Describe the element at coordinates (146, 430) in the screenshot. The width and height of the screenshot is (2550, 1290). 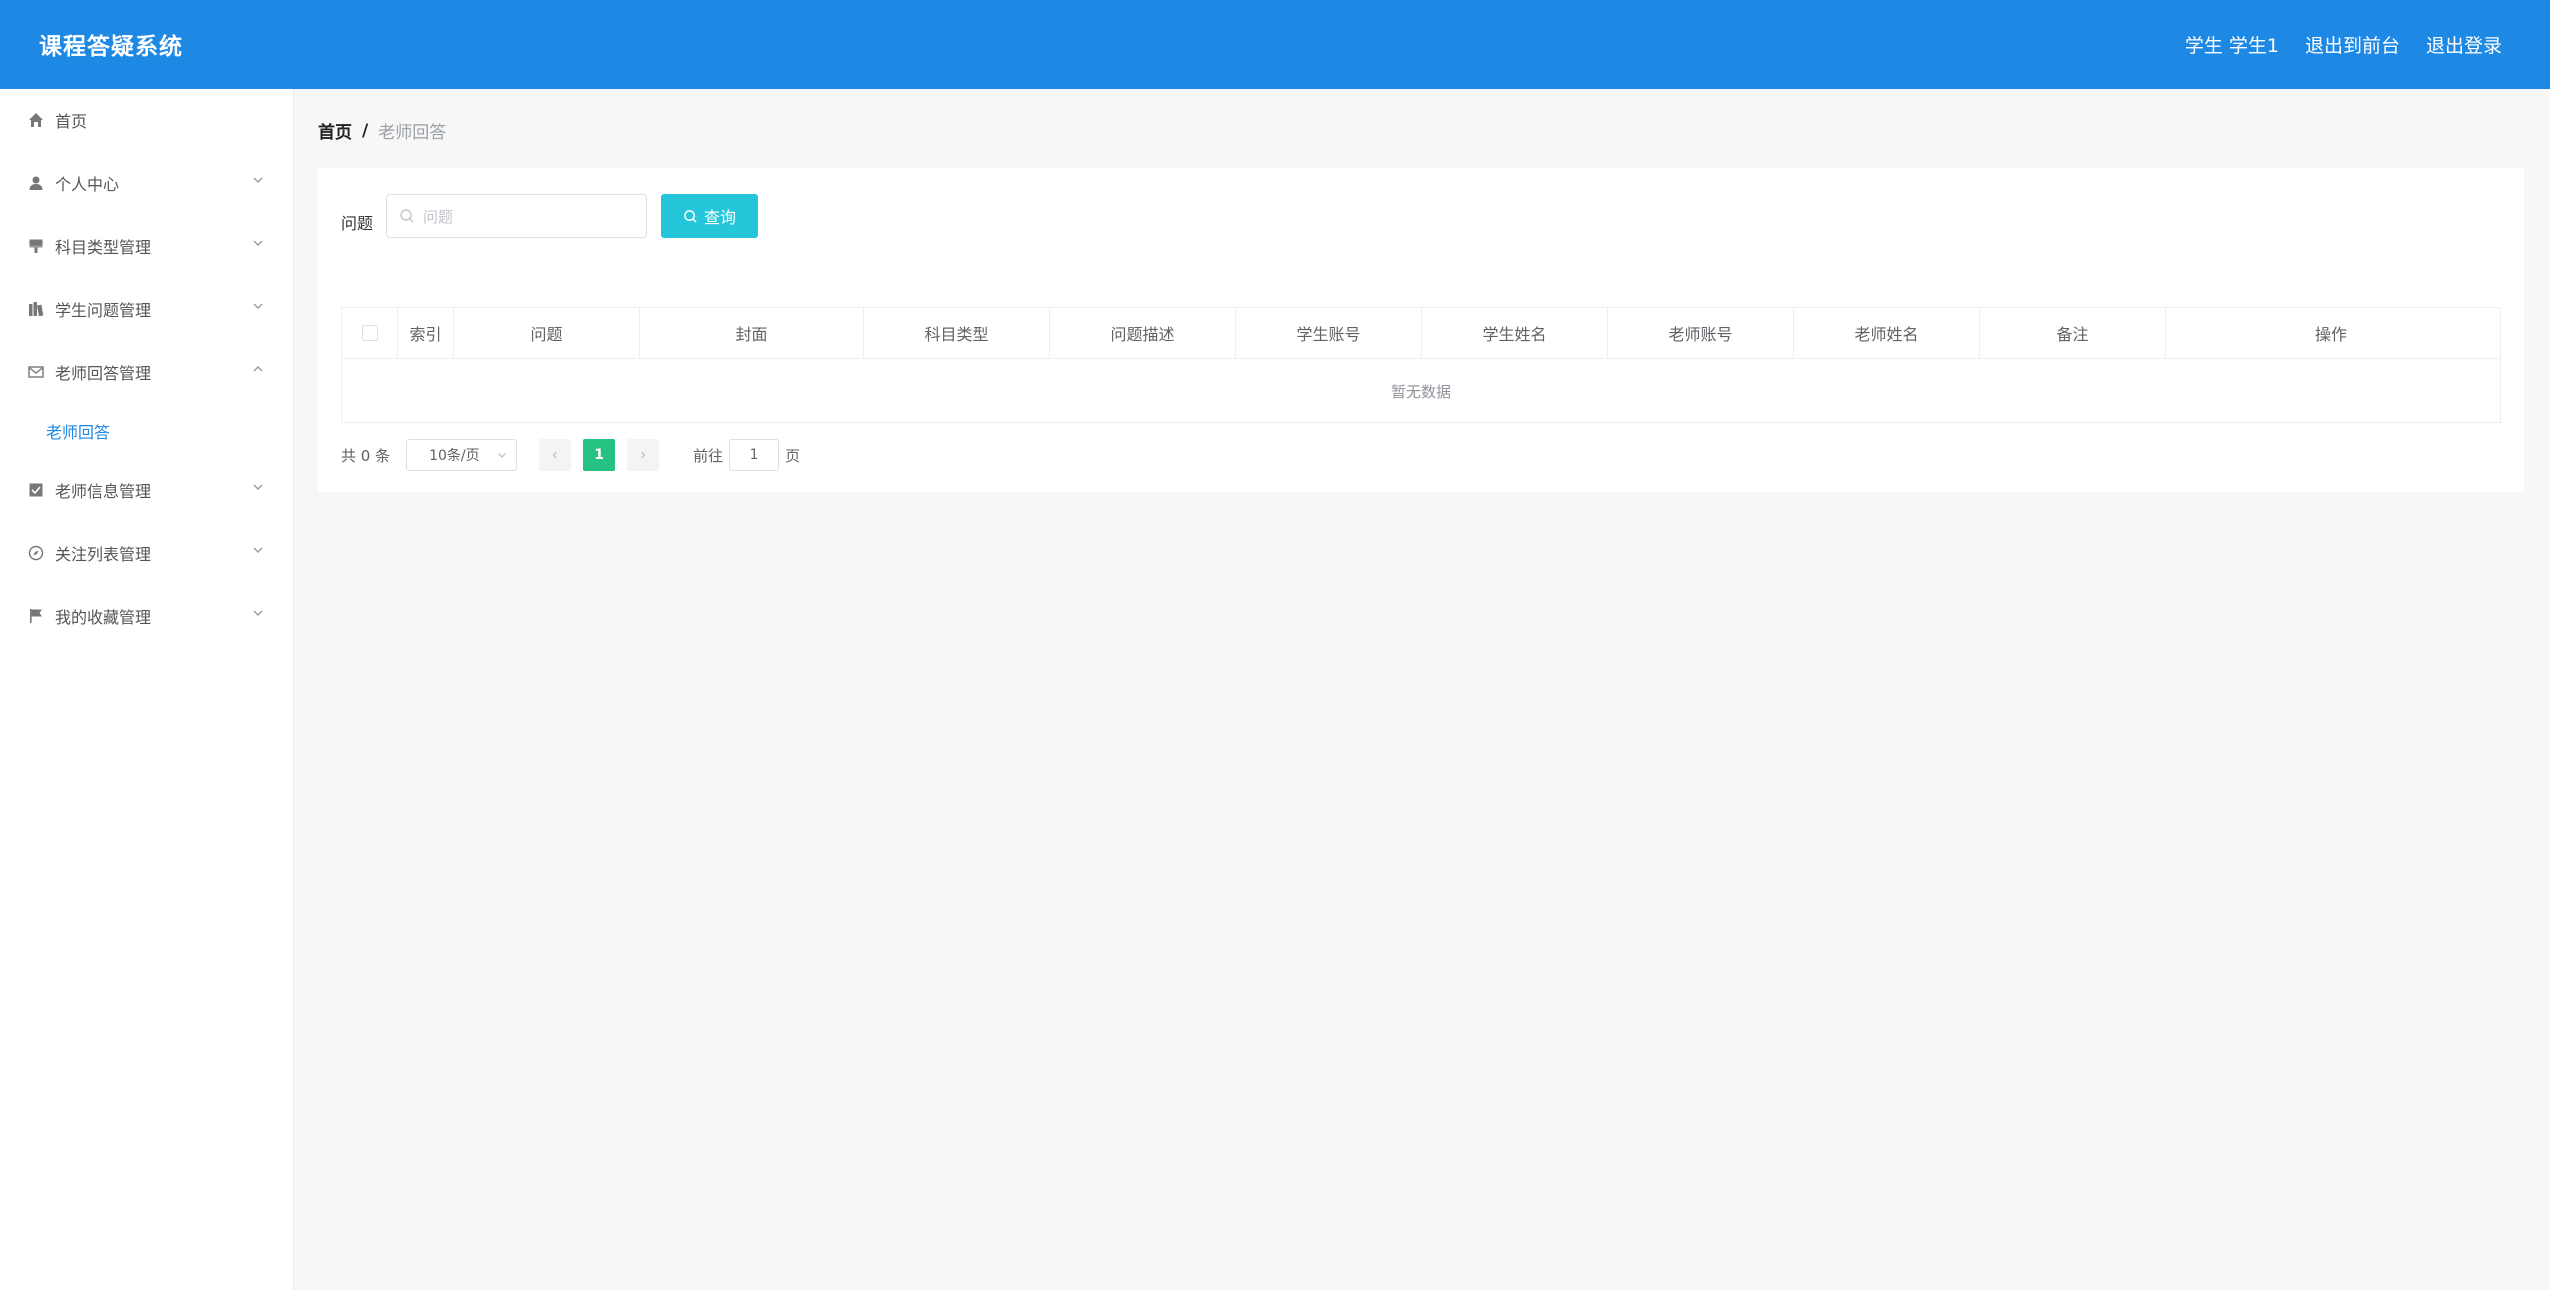
I see `sidebar-subitem-teacher-answer: 老师回答` at that location.